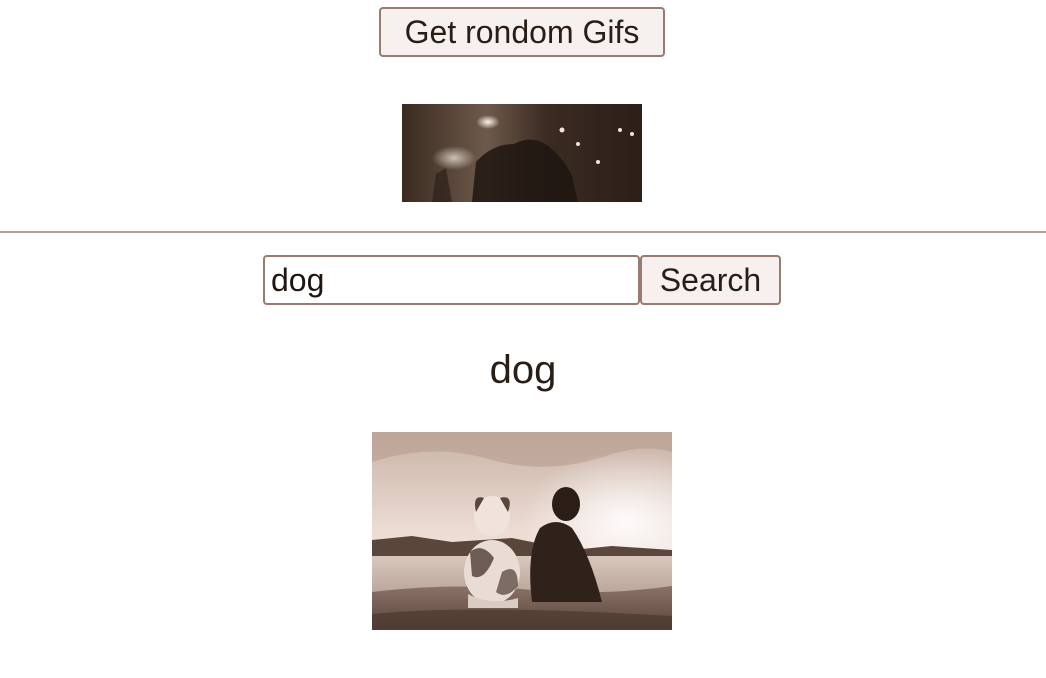 This screenshot has width=1046, height=678. I want to click on search-input, so click(451, 280).